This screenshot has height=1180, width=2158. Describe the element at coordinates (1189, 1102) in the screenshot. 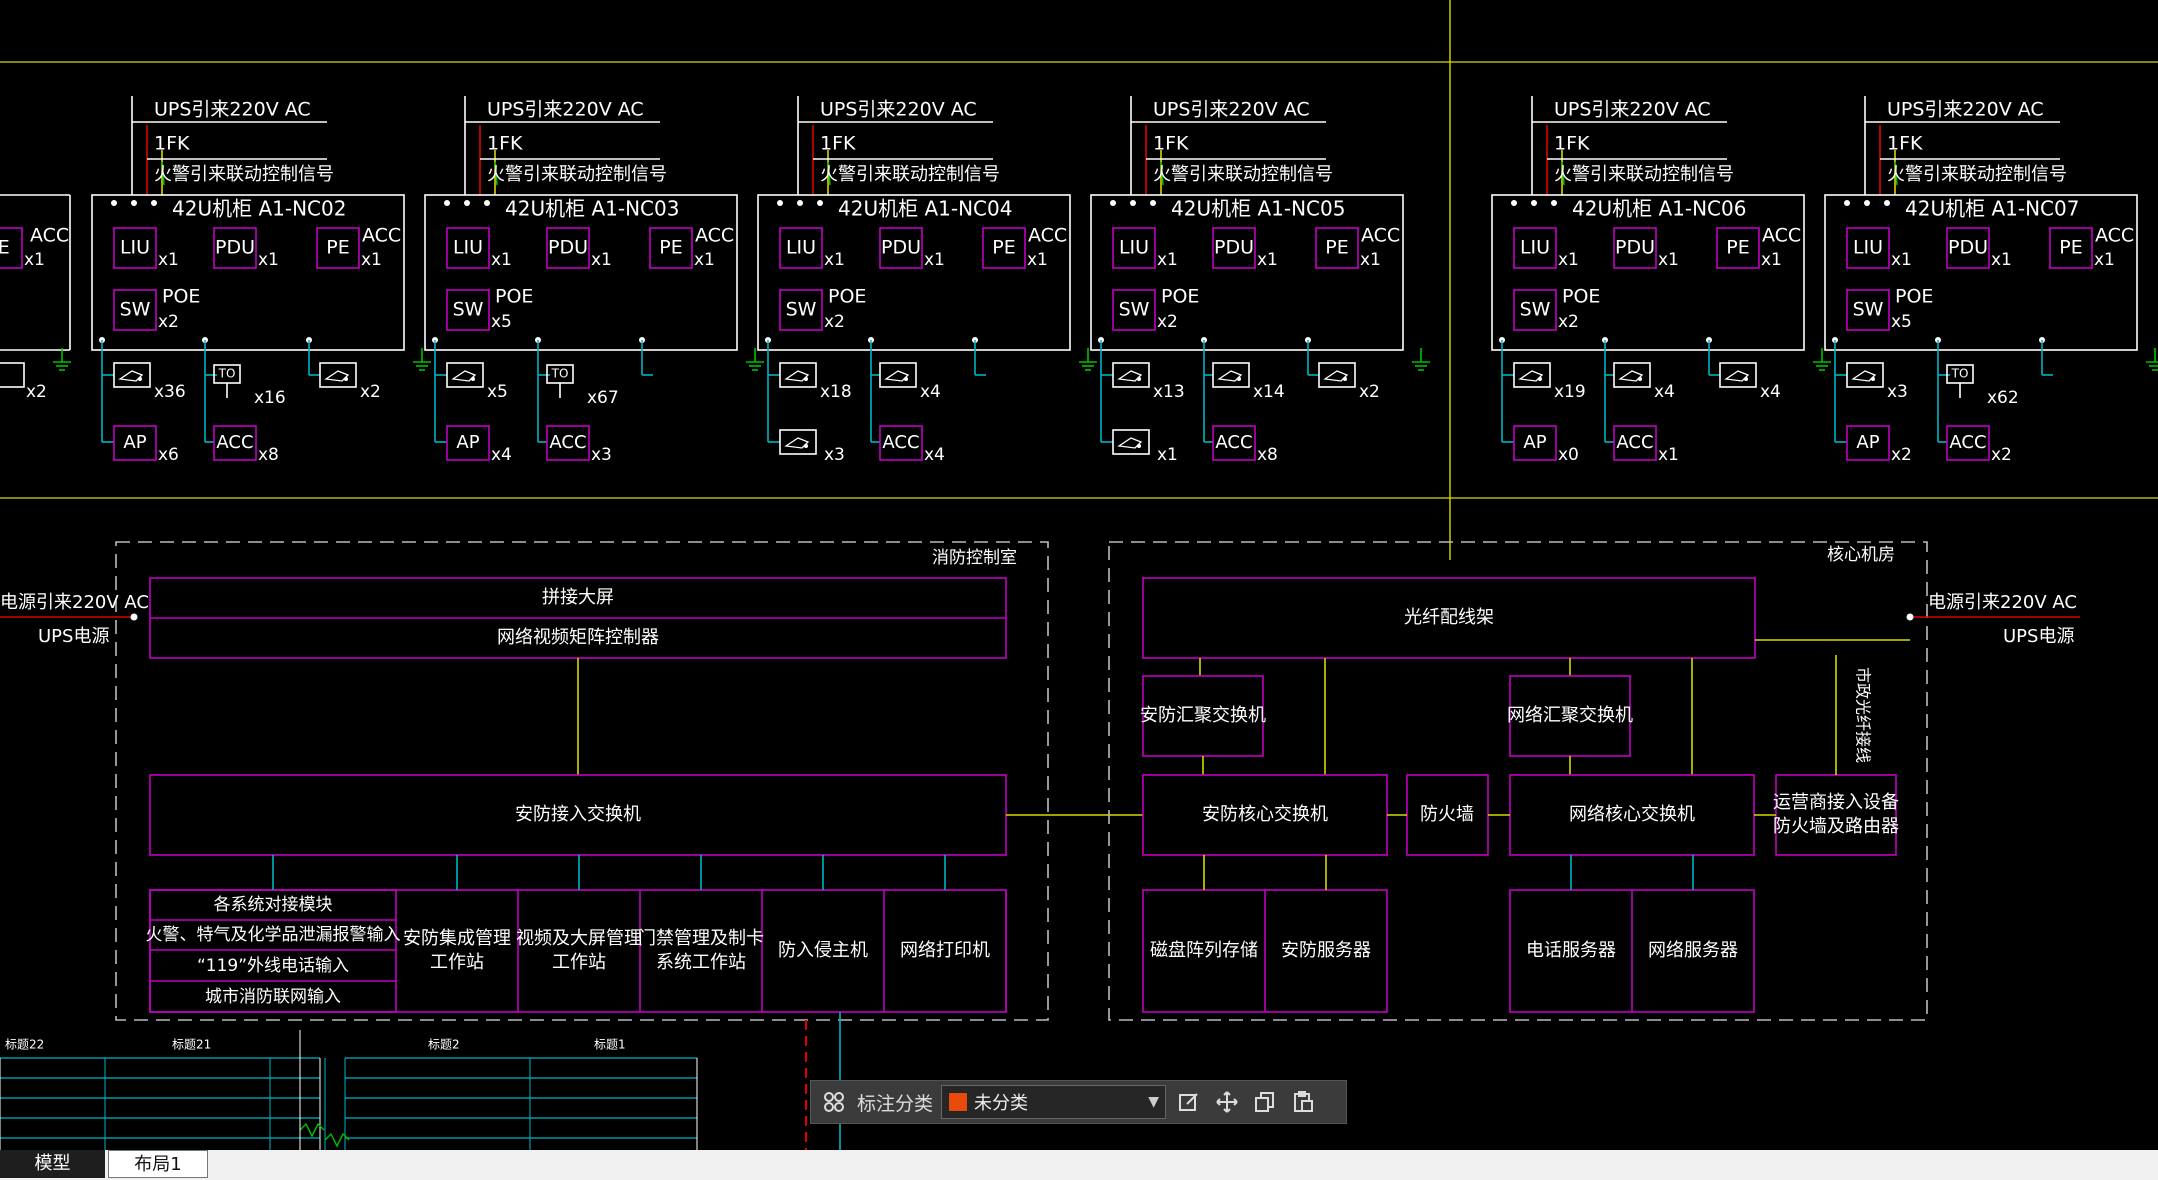

I see `edit-icon` at that location.